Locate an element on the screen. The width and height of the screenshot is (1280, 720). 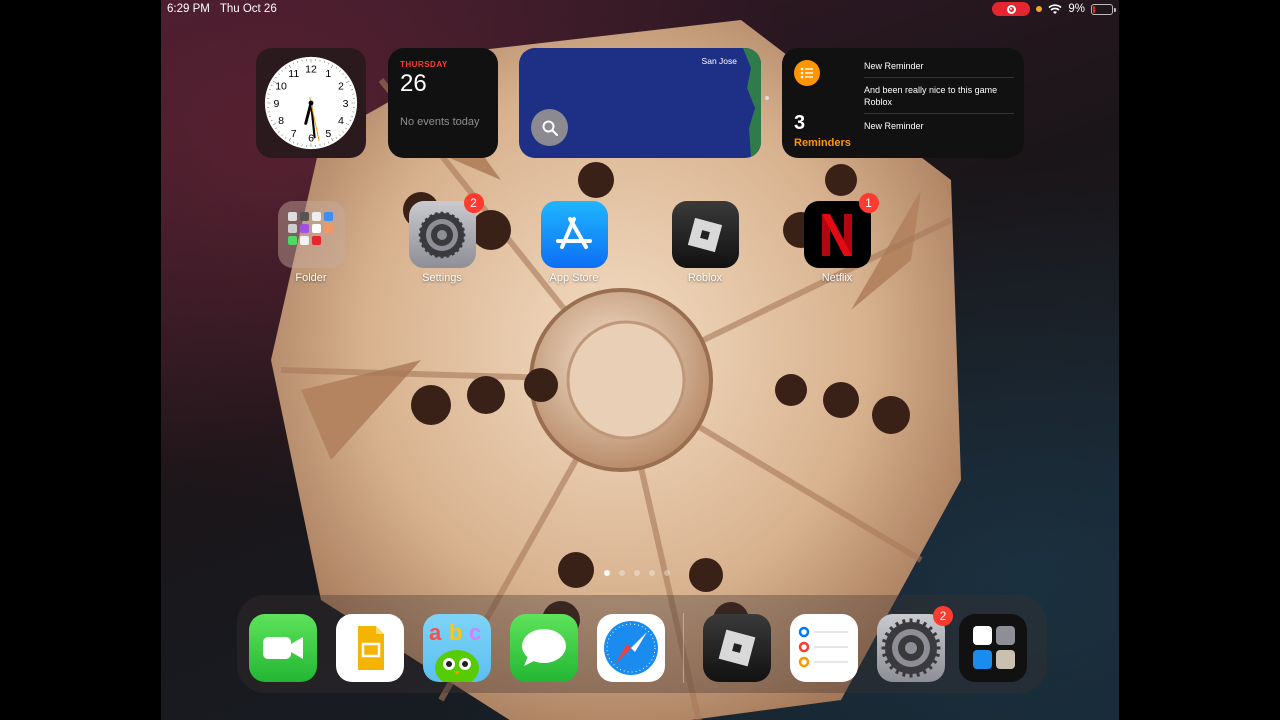
dock: a b c 2 is located at coordinates (642, 644).